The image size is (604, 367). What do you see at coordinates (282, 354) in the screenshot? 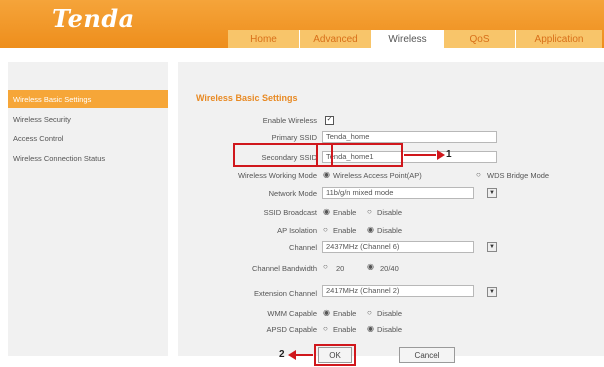
I see `step-2-label: 2` at bounding box center [282, 354].